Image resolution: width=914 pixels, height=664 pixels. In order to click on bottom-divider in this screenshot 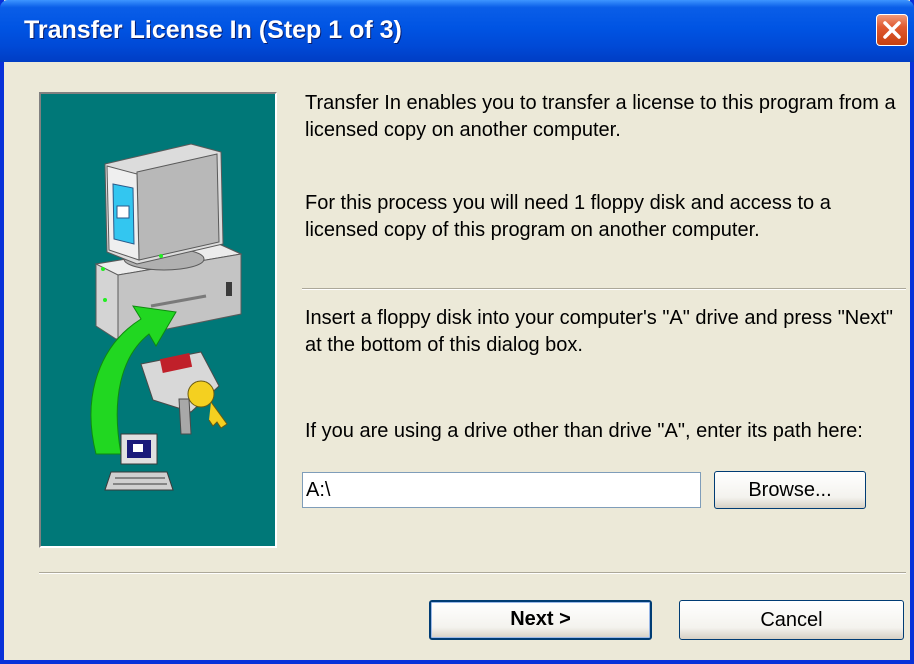, I will do `click(472, 573)`.